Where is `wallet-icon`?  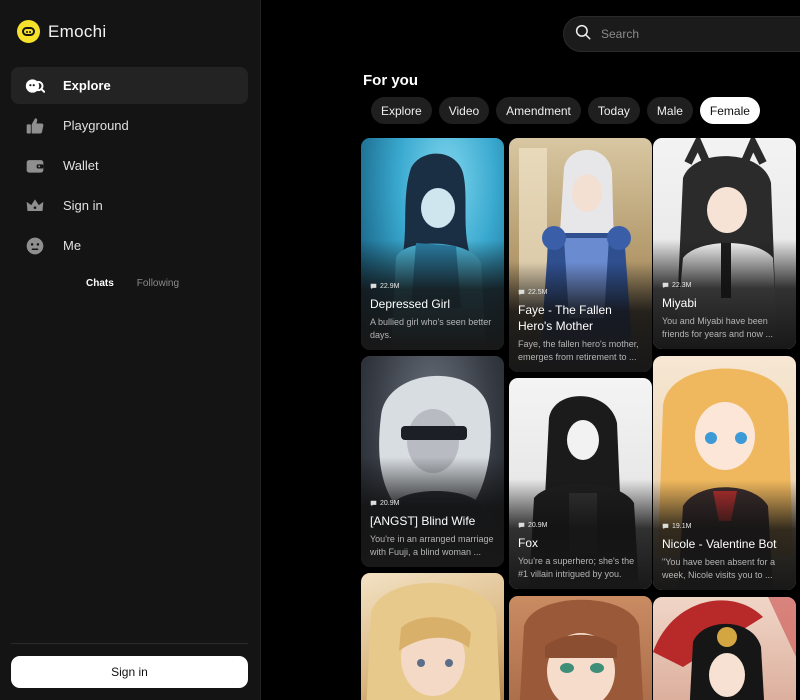
wallet-icon is located at coordinates (35, 166).